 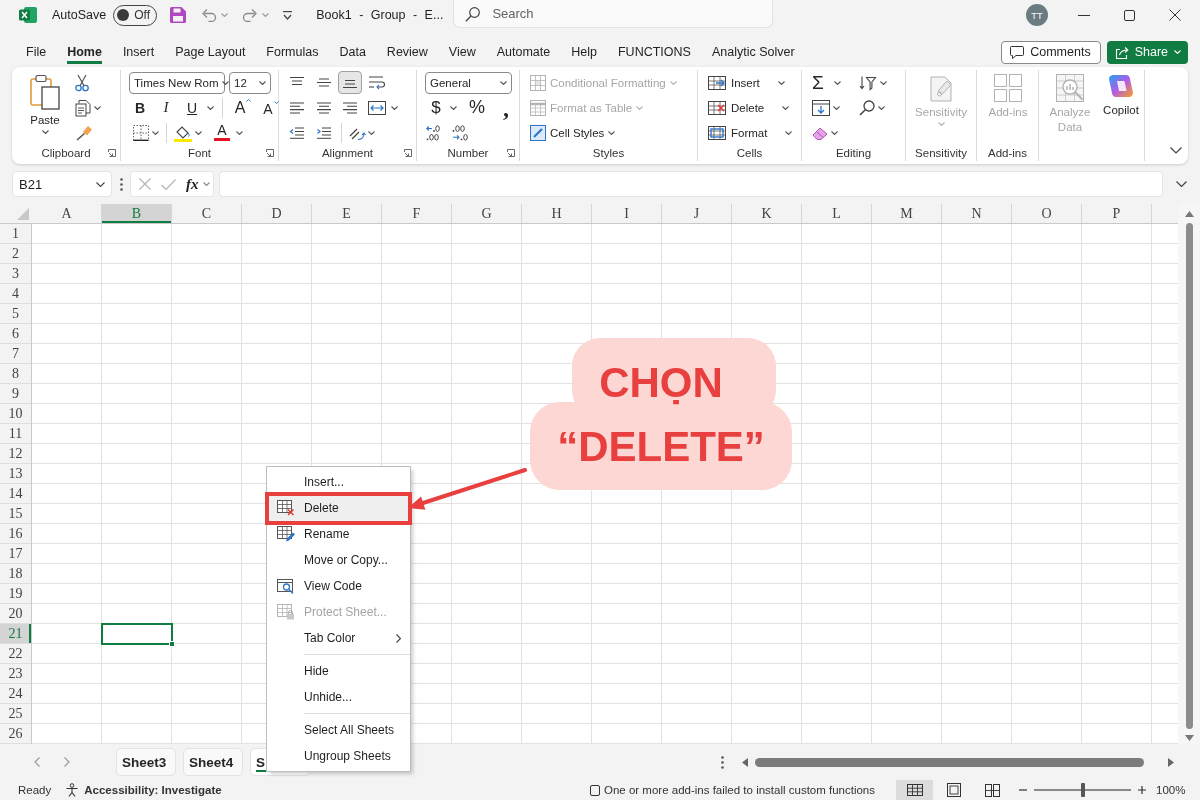 I want to click on row-header: 5, so click(x=15, y=314).